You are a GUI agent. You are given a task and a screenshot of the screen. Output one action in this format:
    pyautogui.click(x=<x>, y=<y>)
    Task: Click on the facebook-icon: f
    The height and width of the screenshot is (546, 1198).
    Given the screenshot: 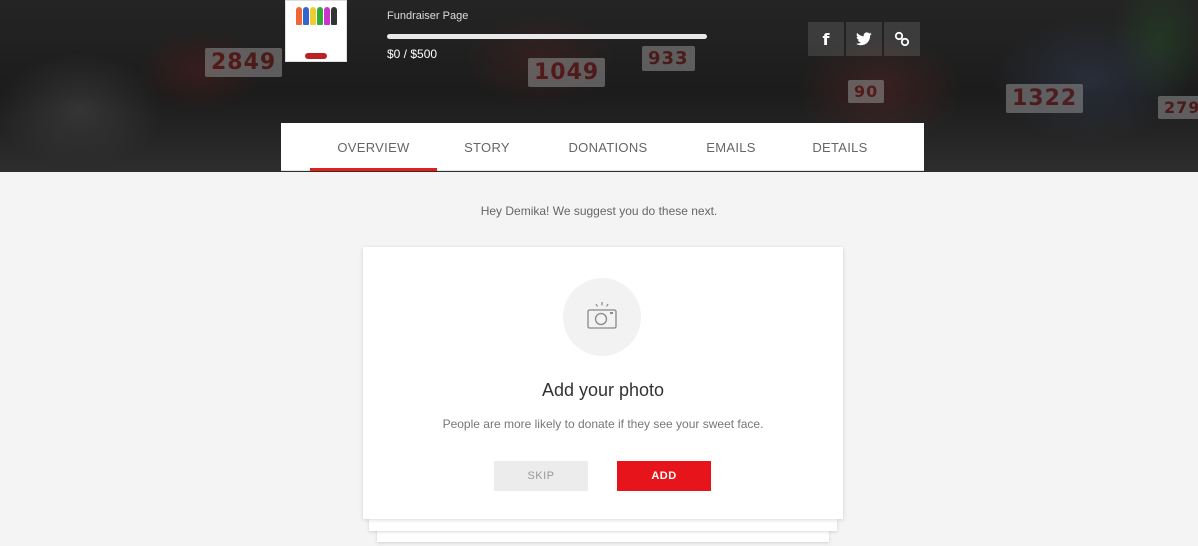 What is the action you would take?
    pyautogui.click(x=826, y=39)
    